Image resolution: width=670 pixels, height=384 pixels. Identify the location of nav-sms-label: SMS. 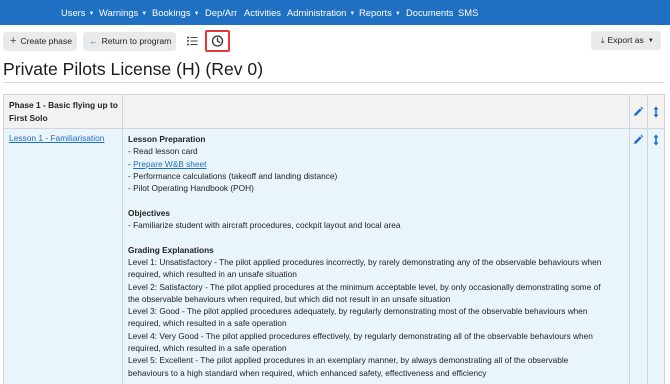
(468, 12).